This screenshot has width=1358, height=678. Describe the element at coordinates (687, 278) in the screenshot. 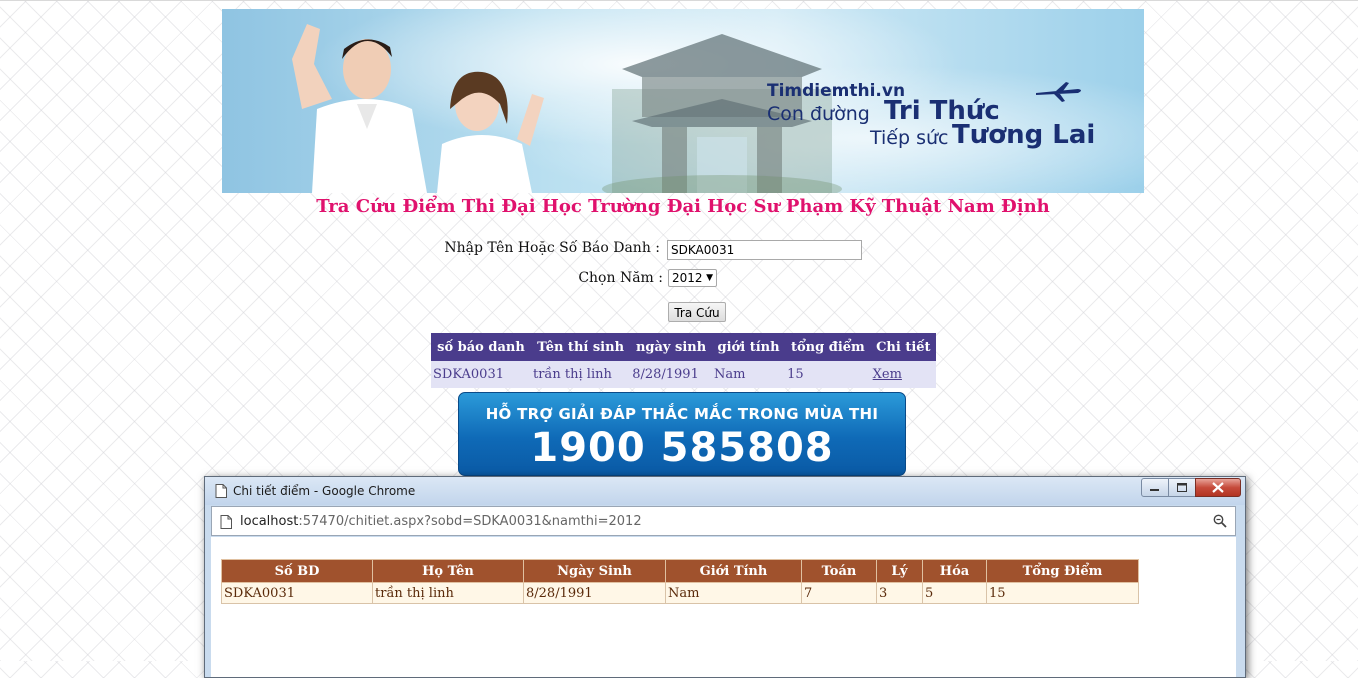

I see `year-select-value: 2012` at that location.